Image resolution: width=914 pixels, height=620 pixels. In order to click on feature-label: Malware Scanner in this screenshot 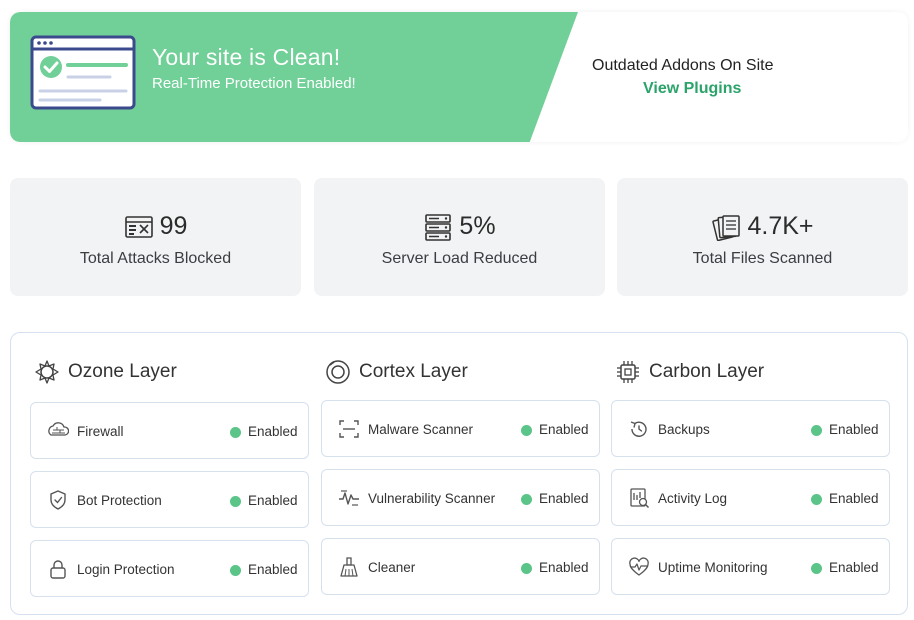, I will do `click(421, 429)`.